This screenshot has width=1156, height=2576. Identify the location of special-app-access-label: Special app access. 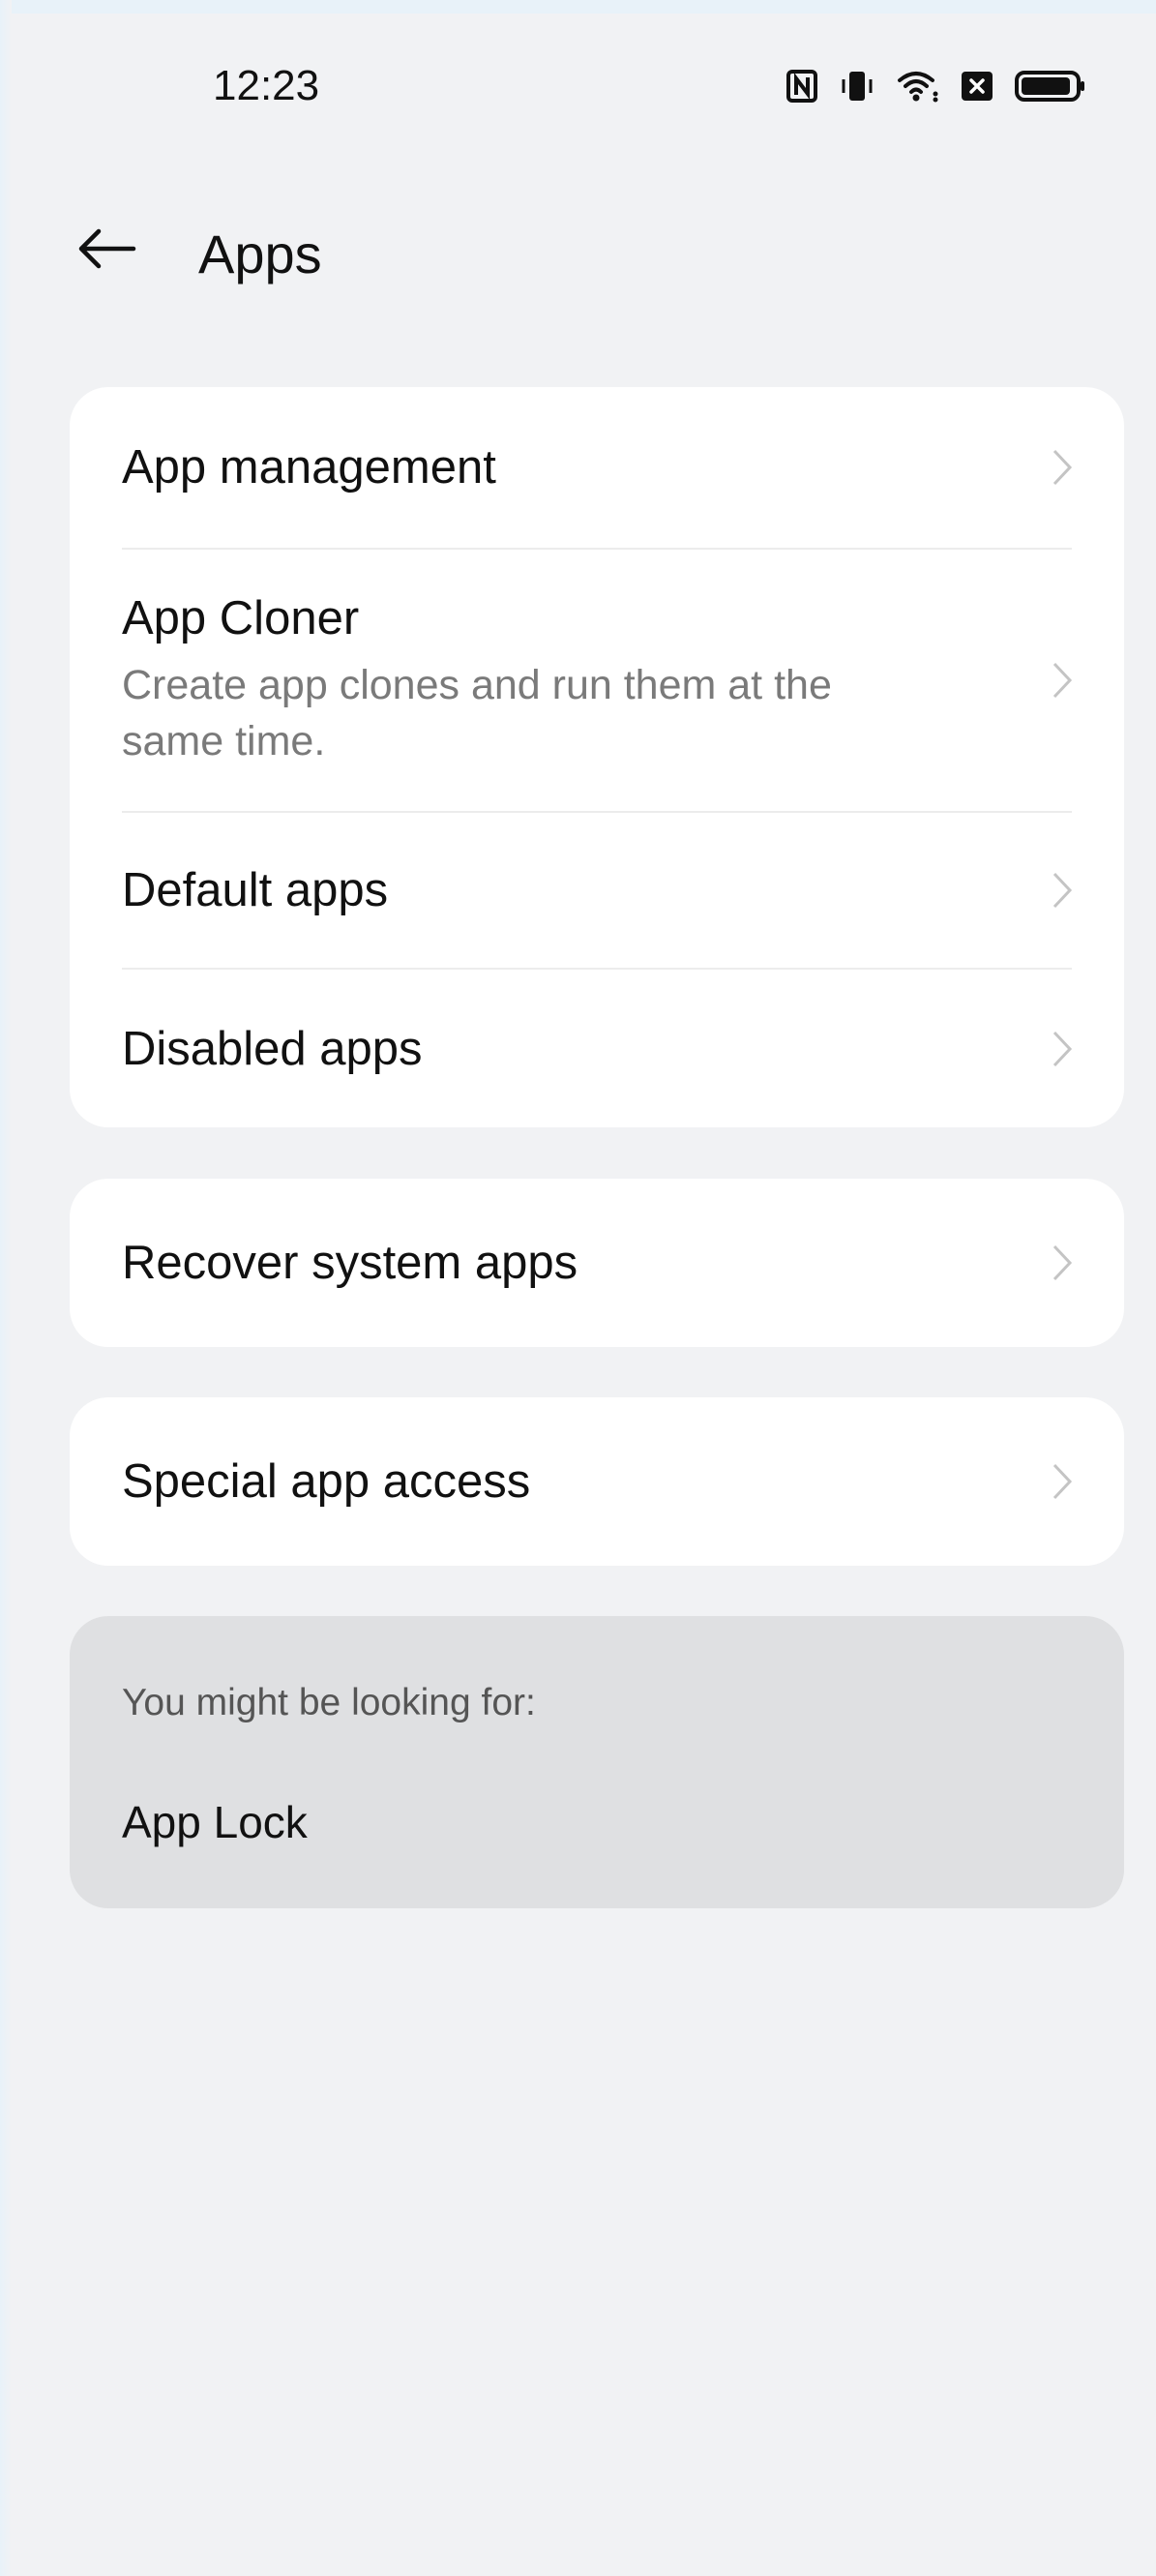
(326, 1481).